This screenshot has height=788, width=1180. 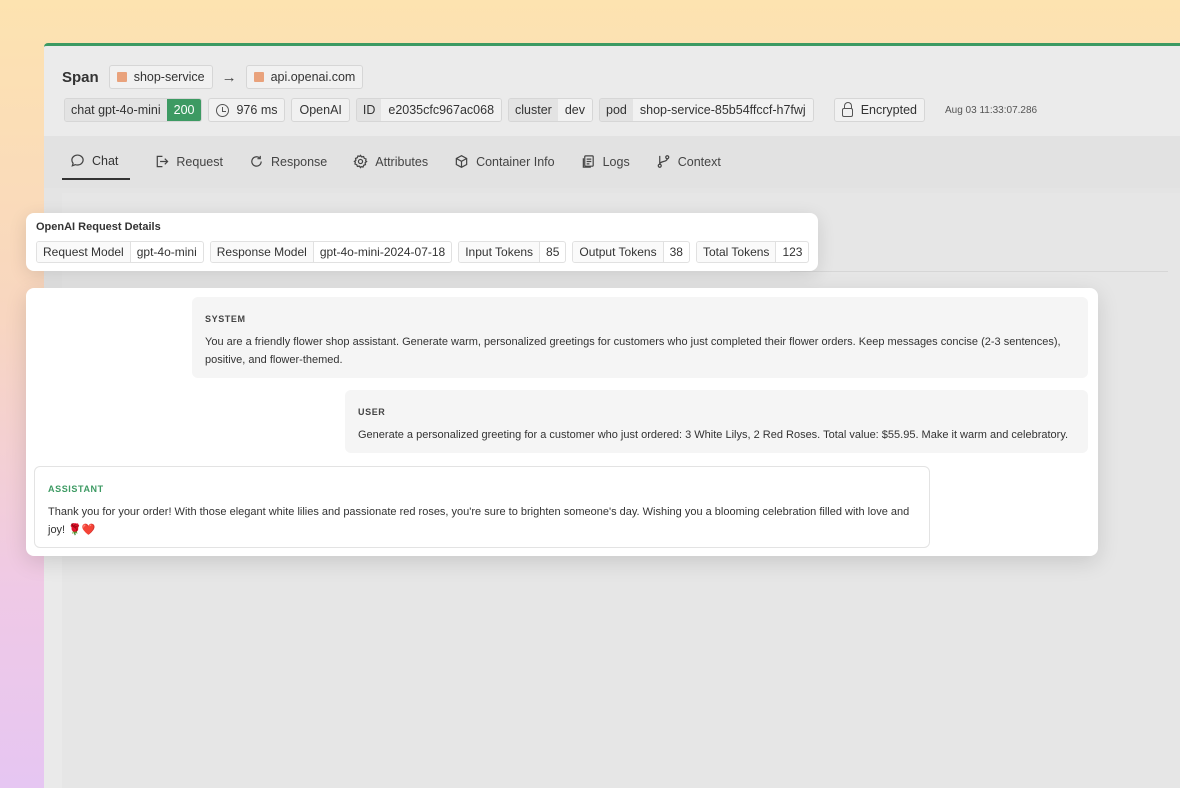 What do you see at coordinates (515, 161) in the screenshot?
I see `tab-container-info-label: Container Info` at bounding box center [515, 161].